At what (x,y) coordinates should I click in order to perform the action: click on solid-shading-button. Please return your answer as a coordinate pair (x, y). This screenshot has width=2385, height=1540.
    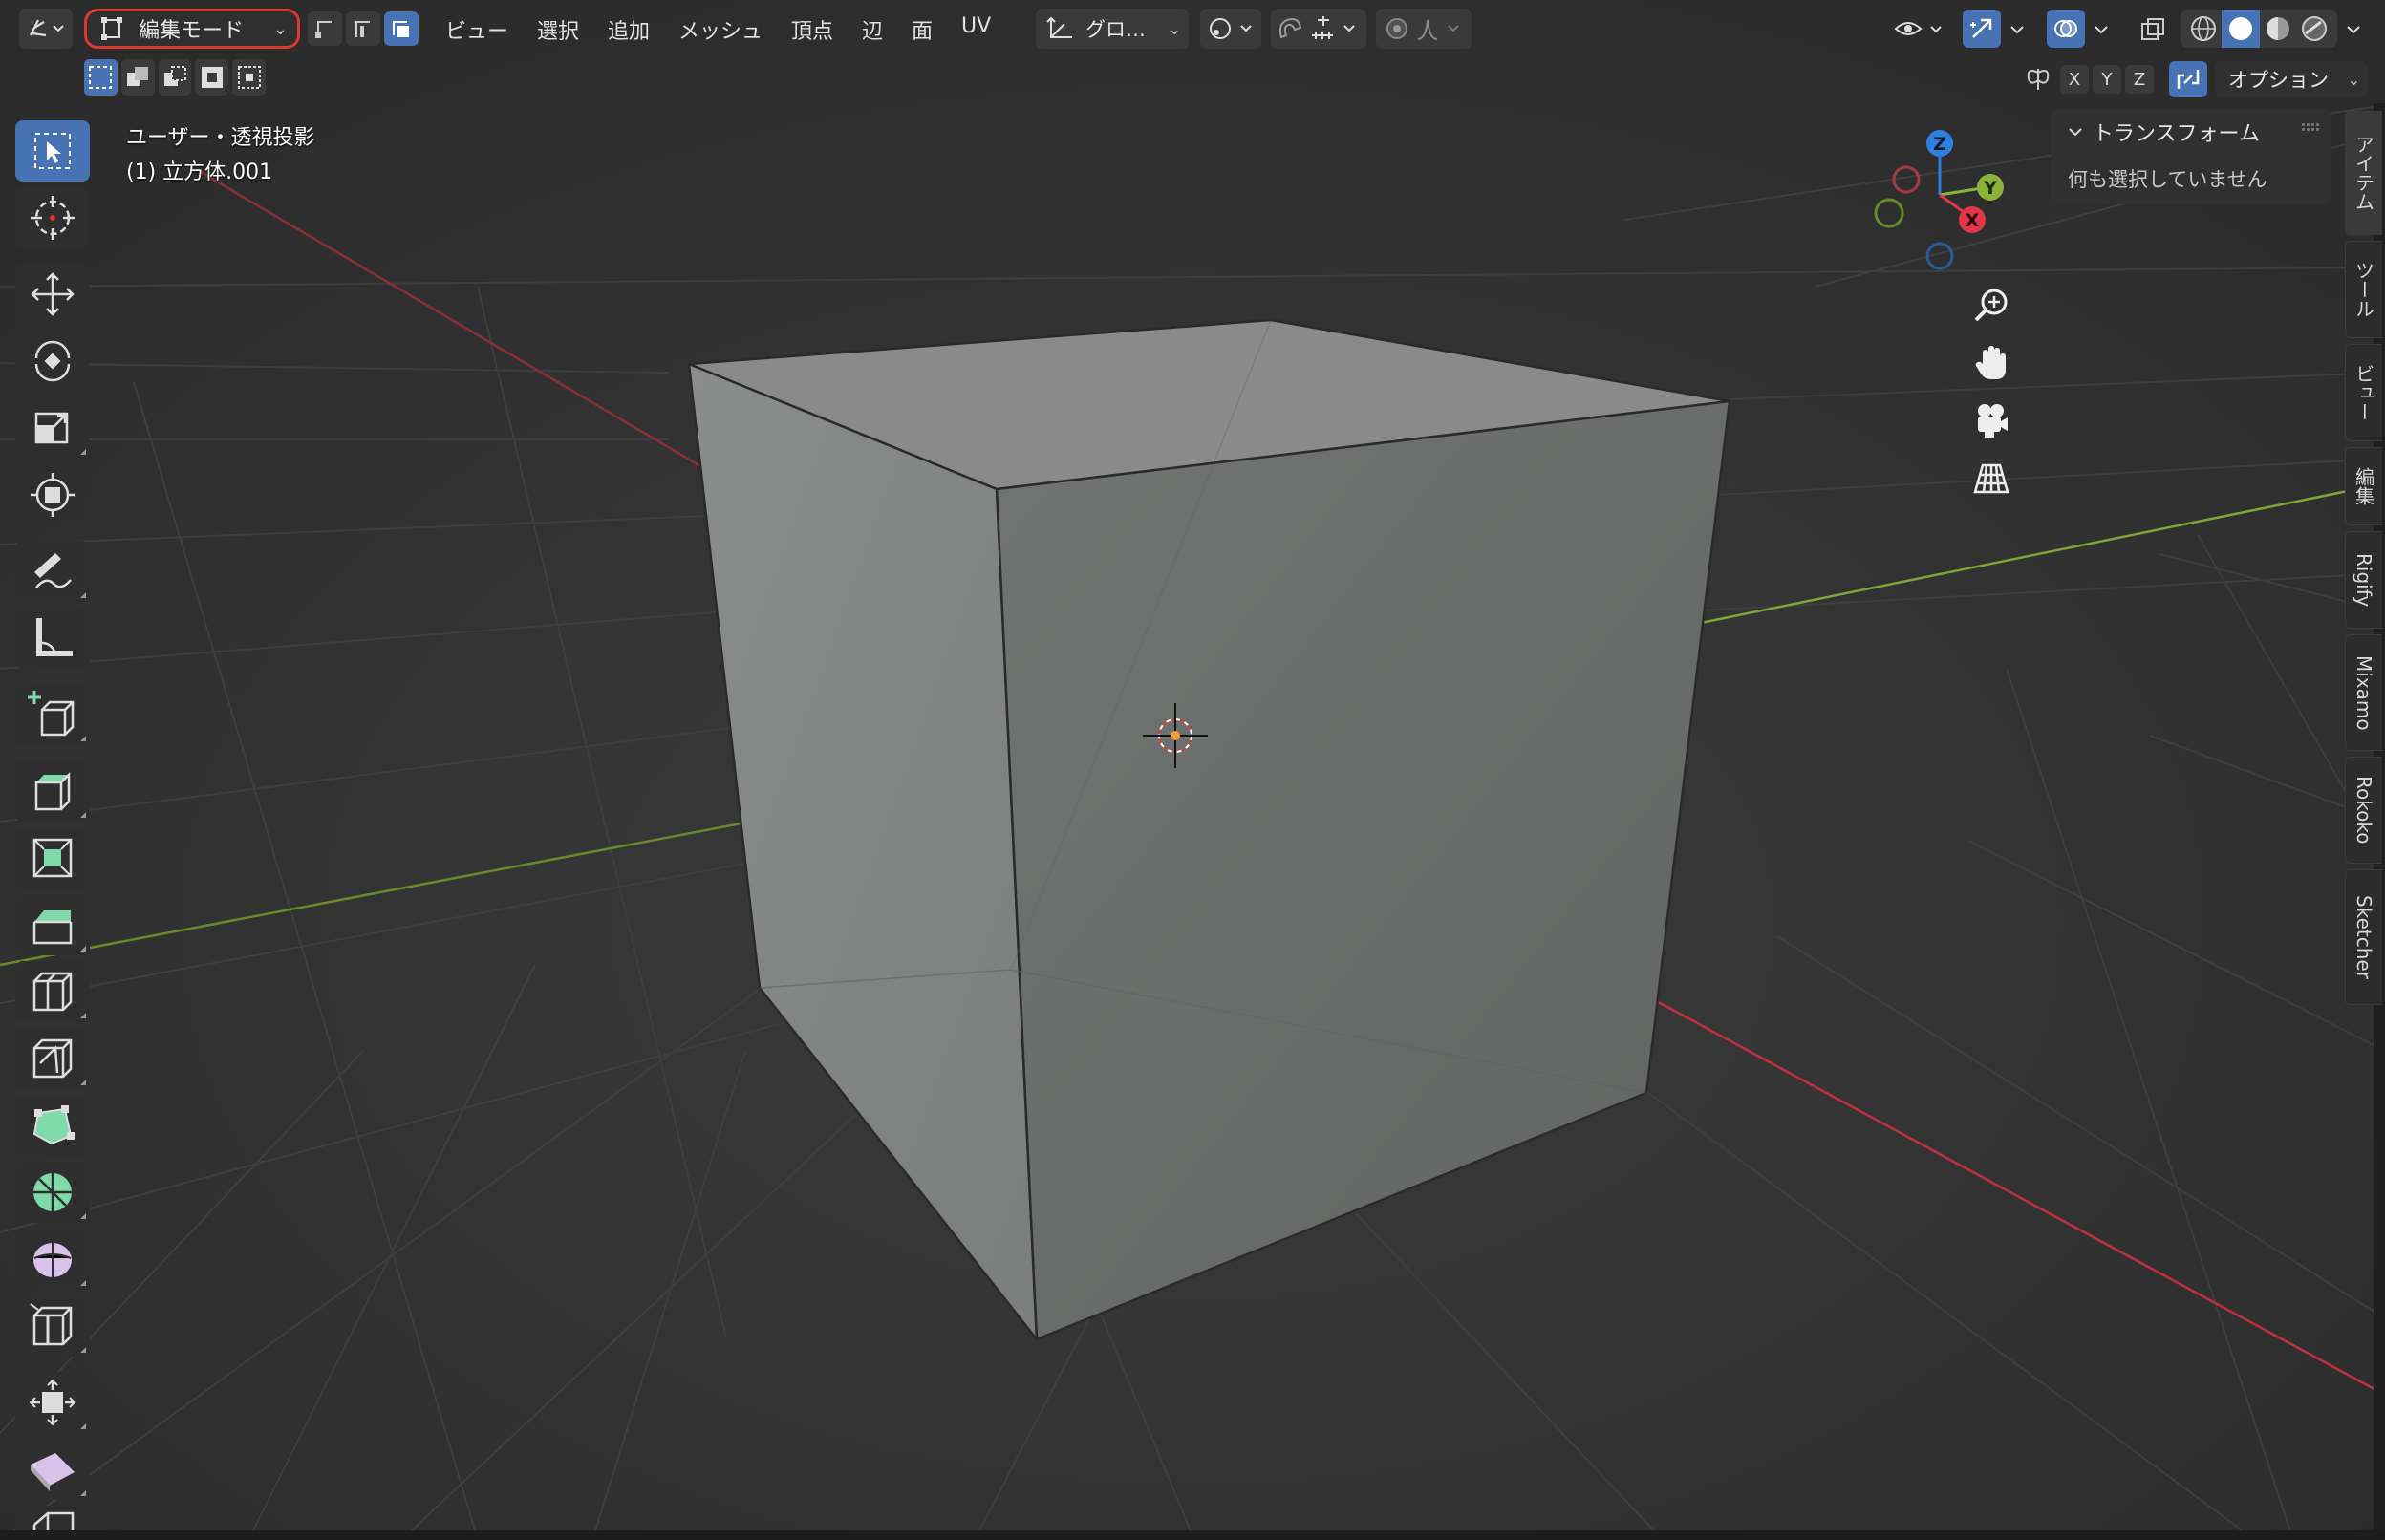
    Looking at the image, I should click on (2241, 29).